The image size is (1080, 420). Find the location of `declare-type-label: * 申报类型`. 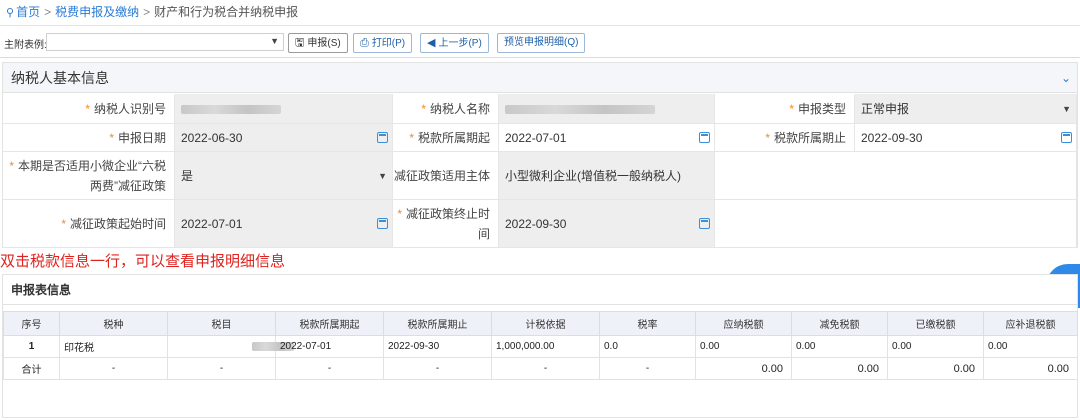

declare-type-label: * 申报类型 is located at coordinates (785, 109).